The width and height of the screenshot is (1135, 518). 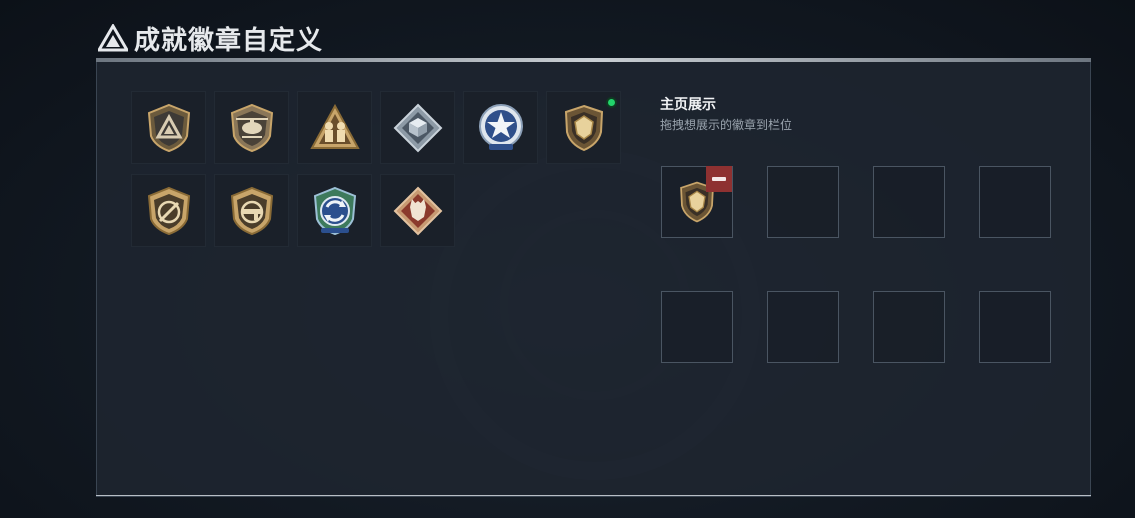 I want to click on gun-crossed-shield-badge-icon, so click(x=168, y=210).